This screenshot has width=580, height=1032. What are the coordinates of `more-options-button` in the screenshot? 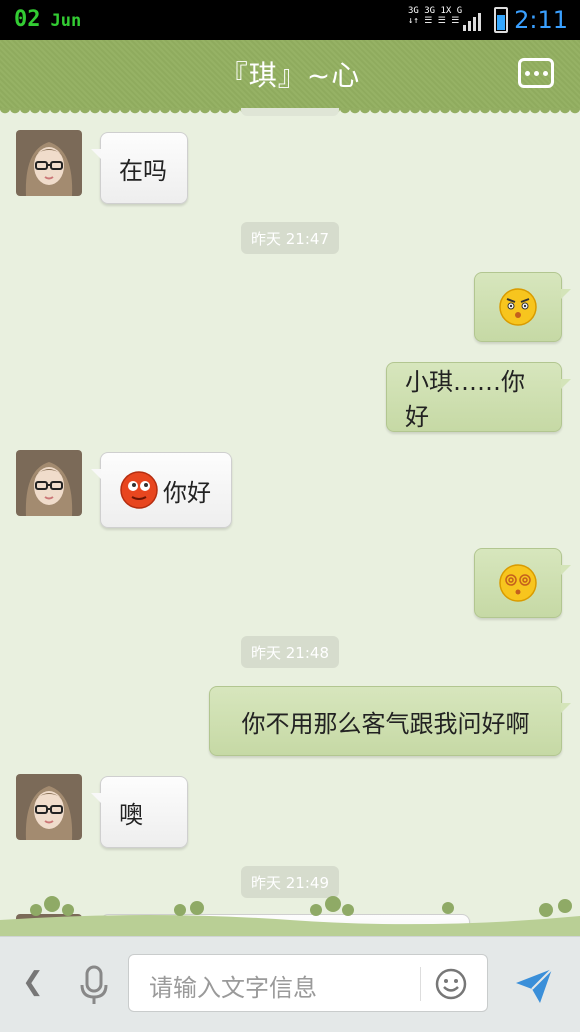 It's located at (536, 73).